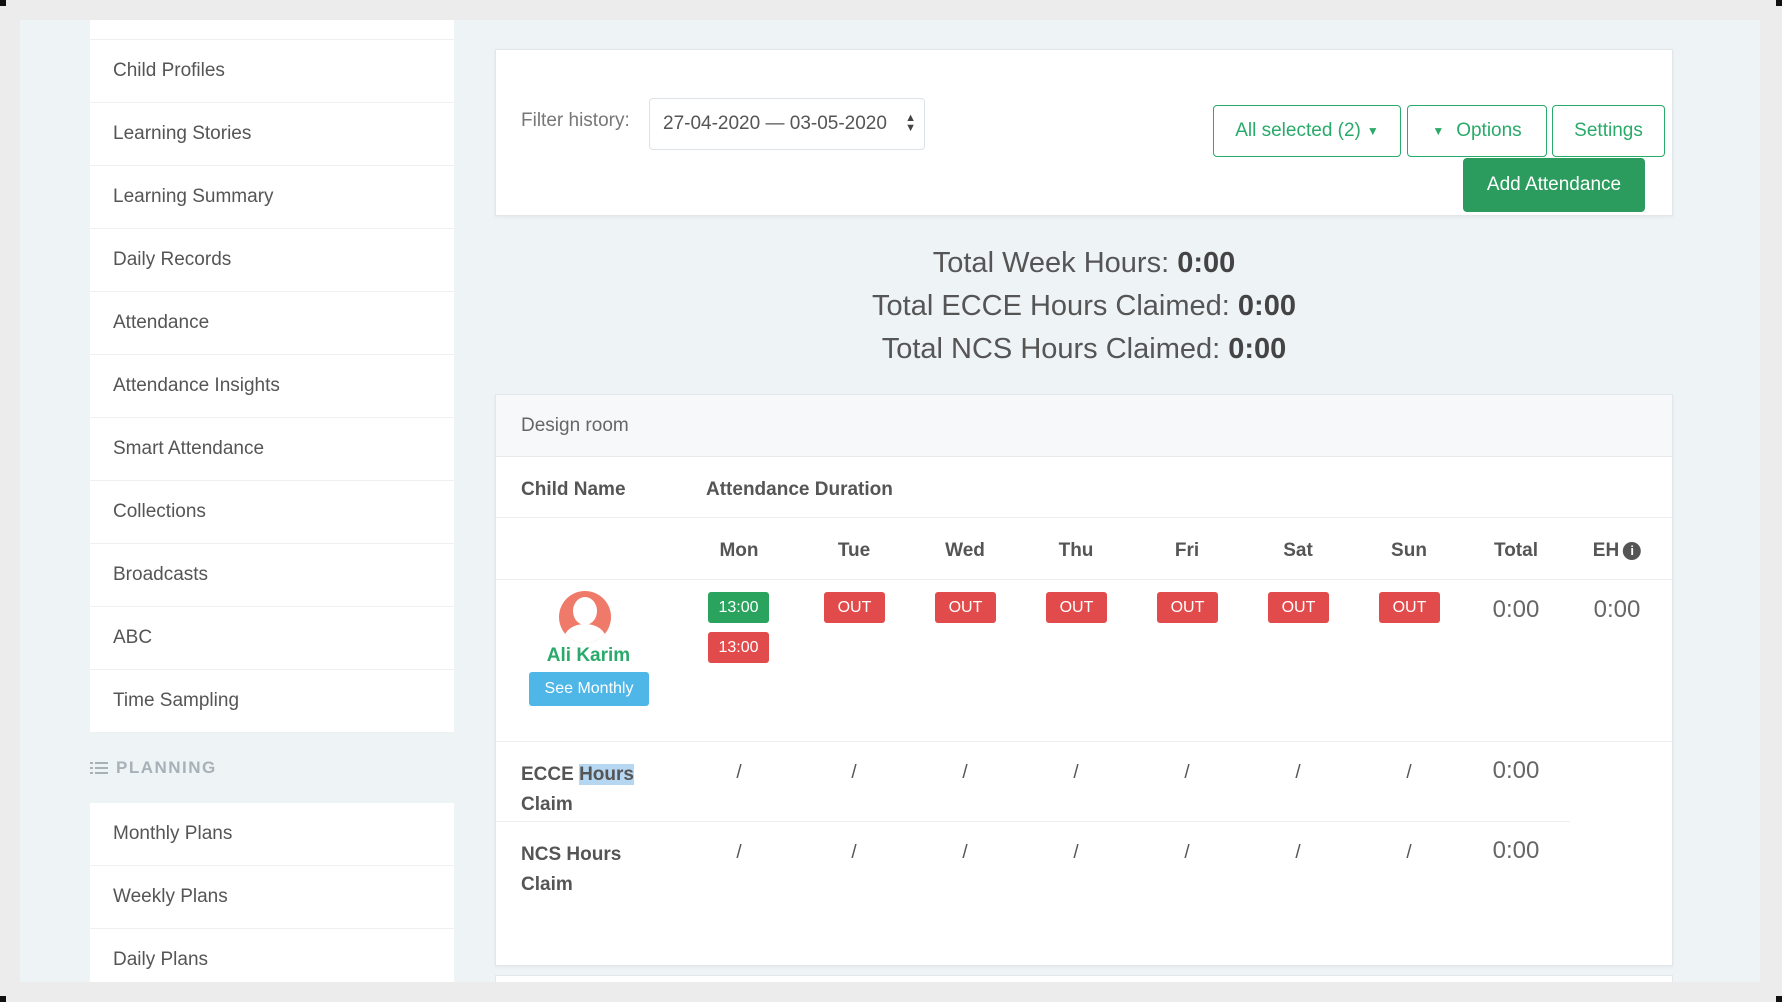  I want to click on next-card-edge, so click(1084, 978).